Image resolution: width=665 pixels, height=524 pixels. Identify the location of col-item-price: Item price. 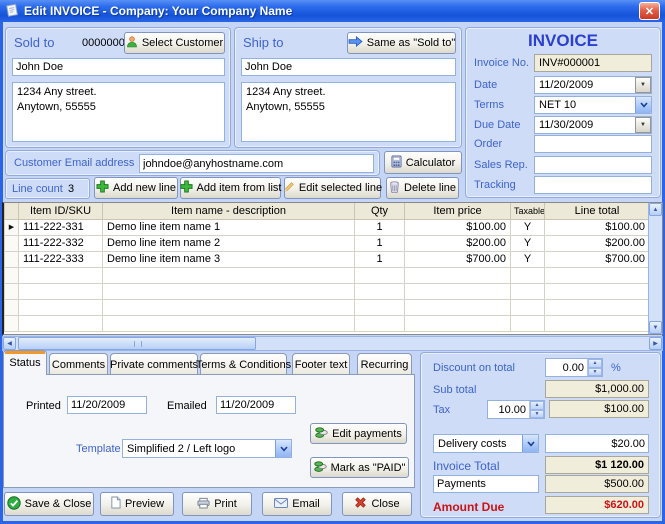
(457, 211).